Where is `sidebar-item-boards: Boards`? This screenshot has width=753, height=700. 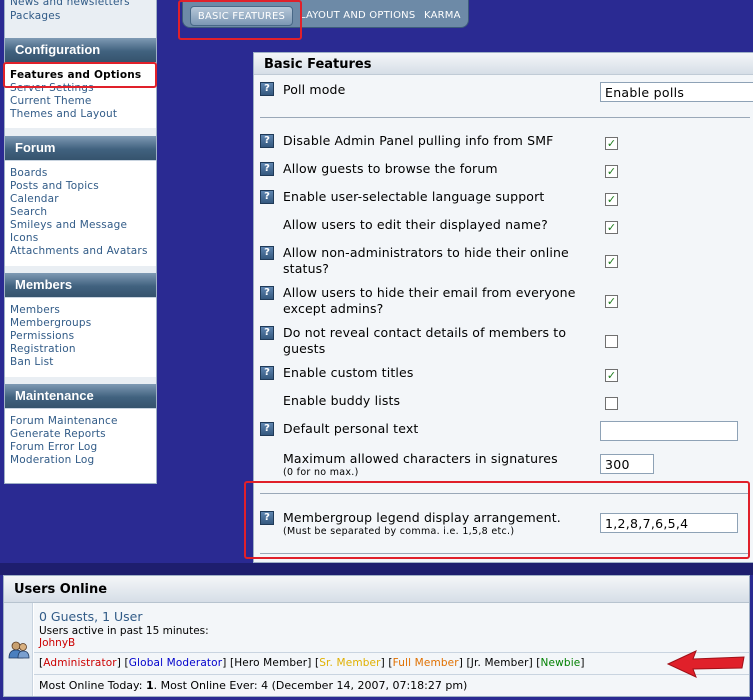
sidebar-item-boards: Boards is located at coordinates (29, 173).